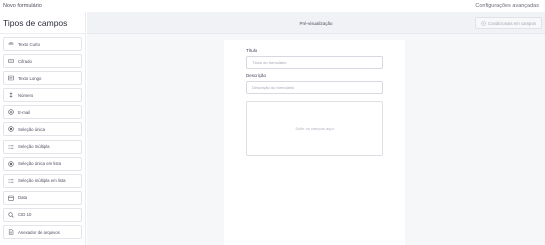 This screenshot has width=545, height=245. What do you see at coordinates (22, 6) in the screenshot?
I see `form-name: Novo formulário` at bounding box center [22, 6].